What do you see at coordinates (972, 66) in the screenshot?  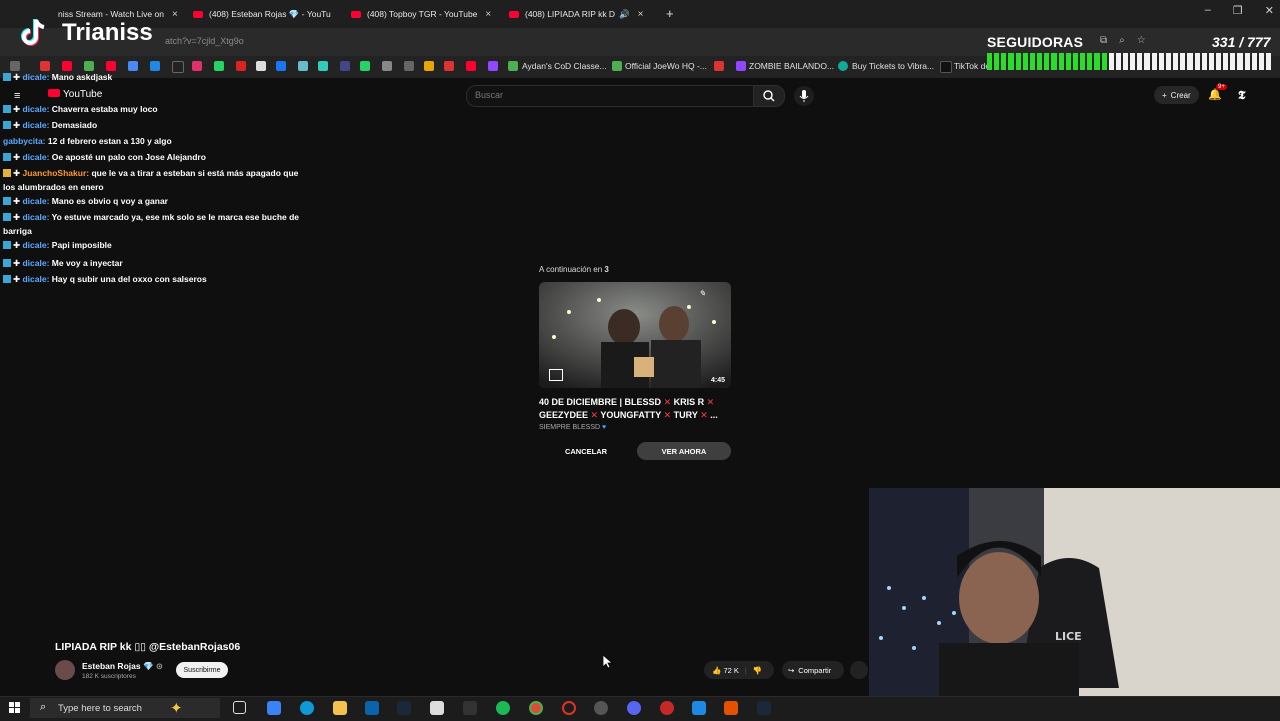 I see `bookmark-label: TikTok de` at bounding box center [972, 66].